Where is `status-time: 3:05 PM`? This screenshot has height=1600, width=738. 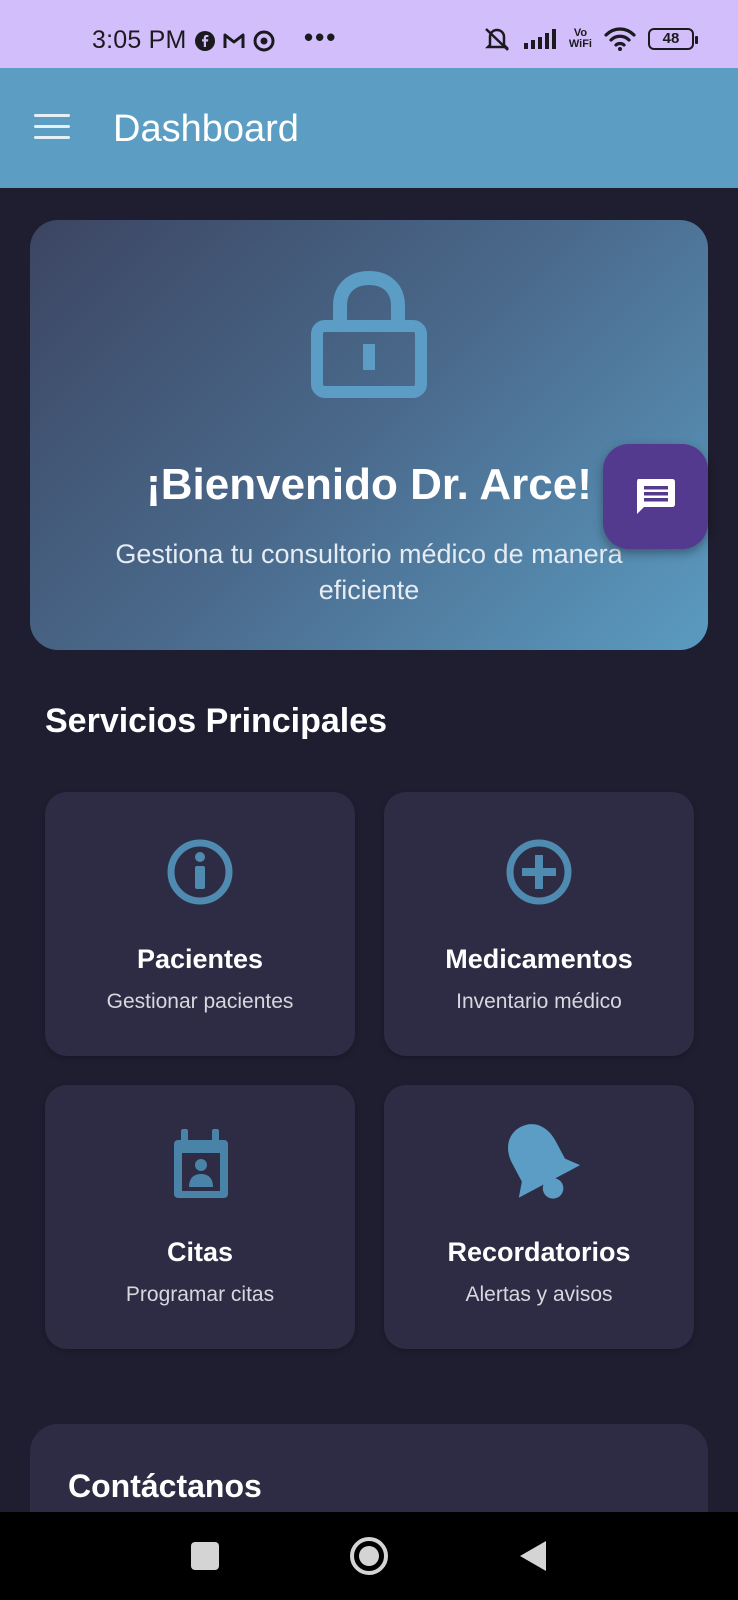 status-time: 3:05 PM is located at coordinates (139, 40).